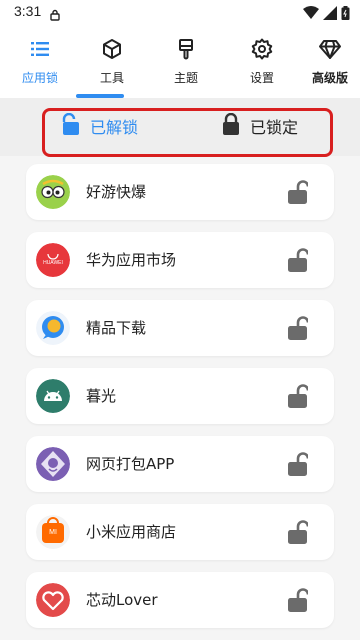 The image size is (360, 640). I want to click on list-item: MI 小米应用商店, so click(180, 532).